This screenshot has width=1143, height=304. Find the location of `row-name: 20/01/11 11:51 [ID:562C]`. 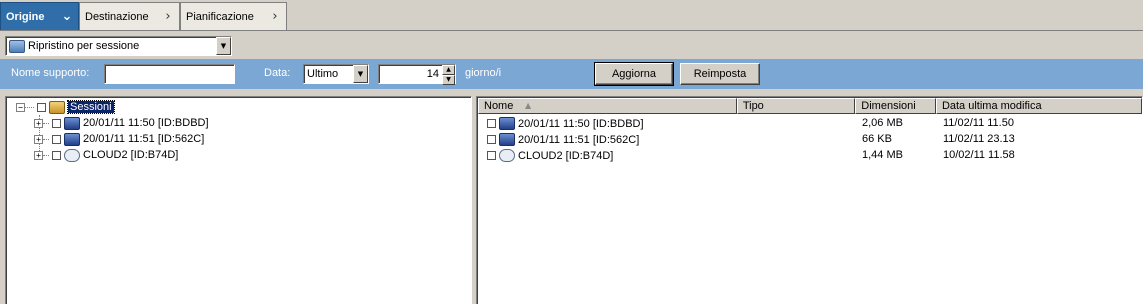

row-name: 20/01/11 11:51 [ID:562C] is located at coordinates (579, 139).